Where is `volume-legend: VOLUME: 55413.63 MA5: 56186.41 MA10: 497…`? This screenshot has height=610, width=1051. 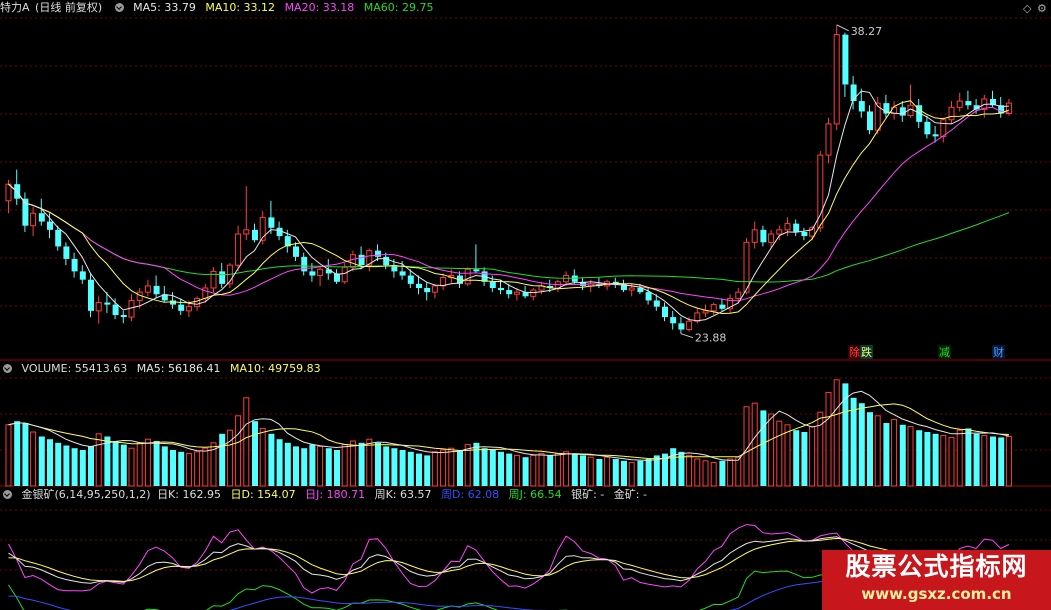 volume-legend: VOLUME: 55413.63 MA5: 56186.41 MA10: 497… is located at coordinates (163, 369).